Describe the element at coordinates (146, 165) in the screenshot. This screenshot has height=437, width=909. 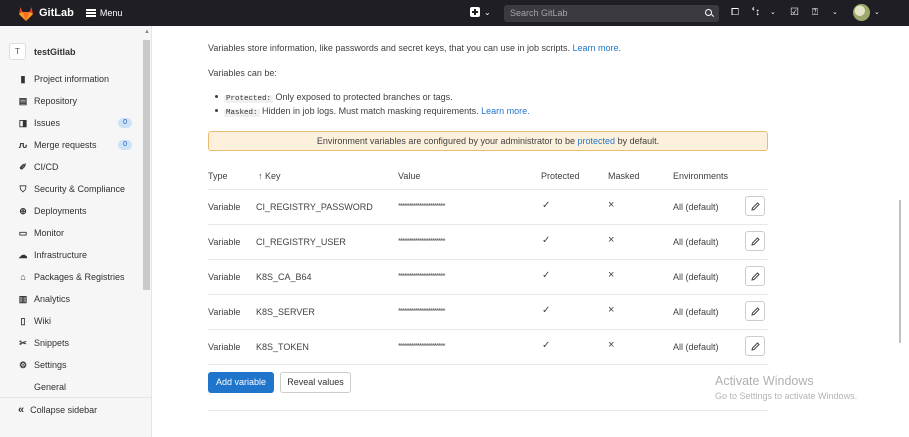
I see `sidebar-scrollbar` at that location.